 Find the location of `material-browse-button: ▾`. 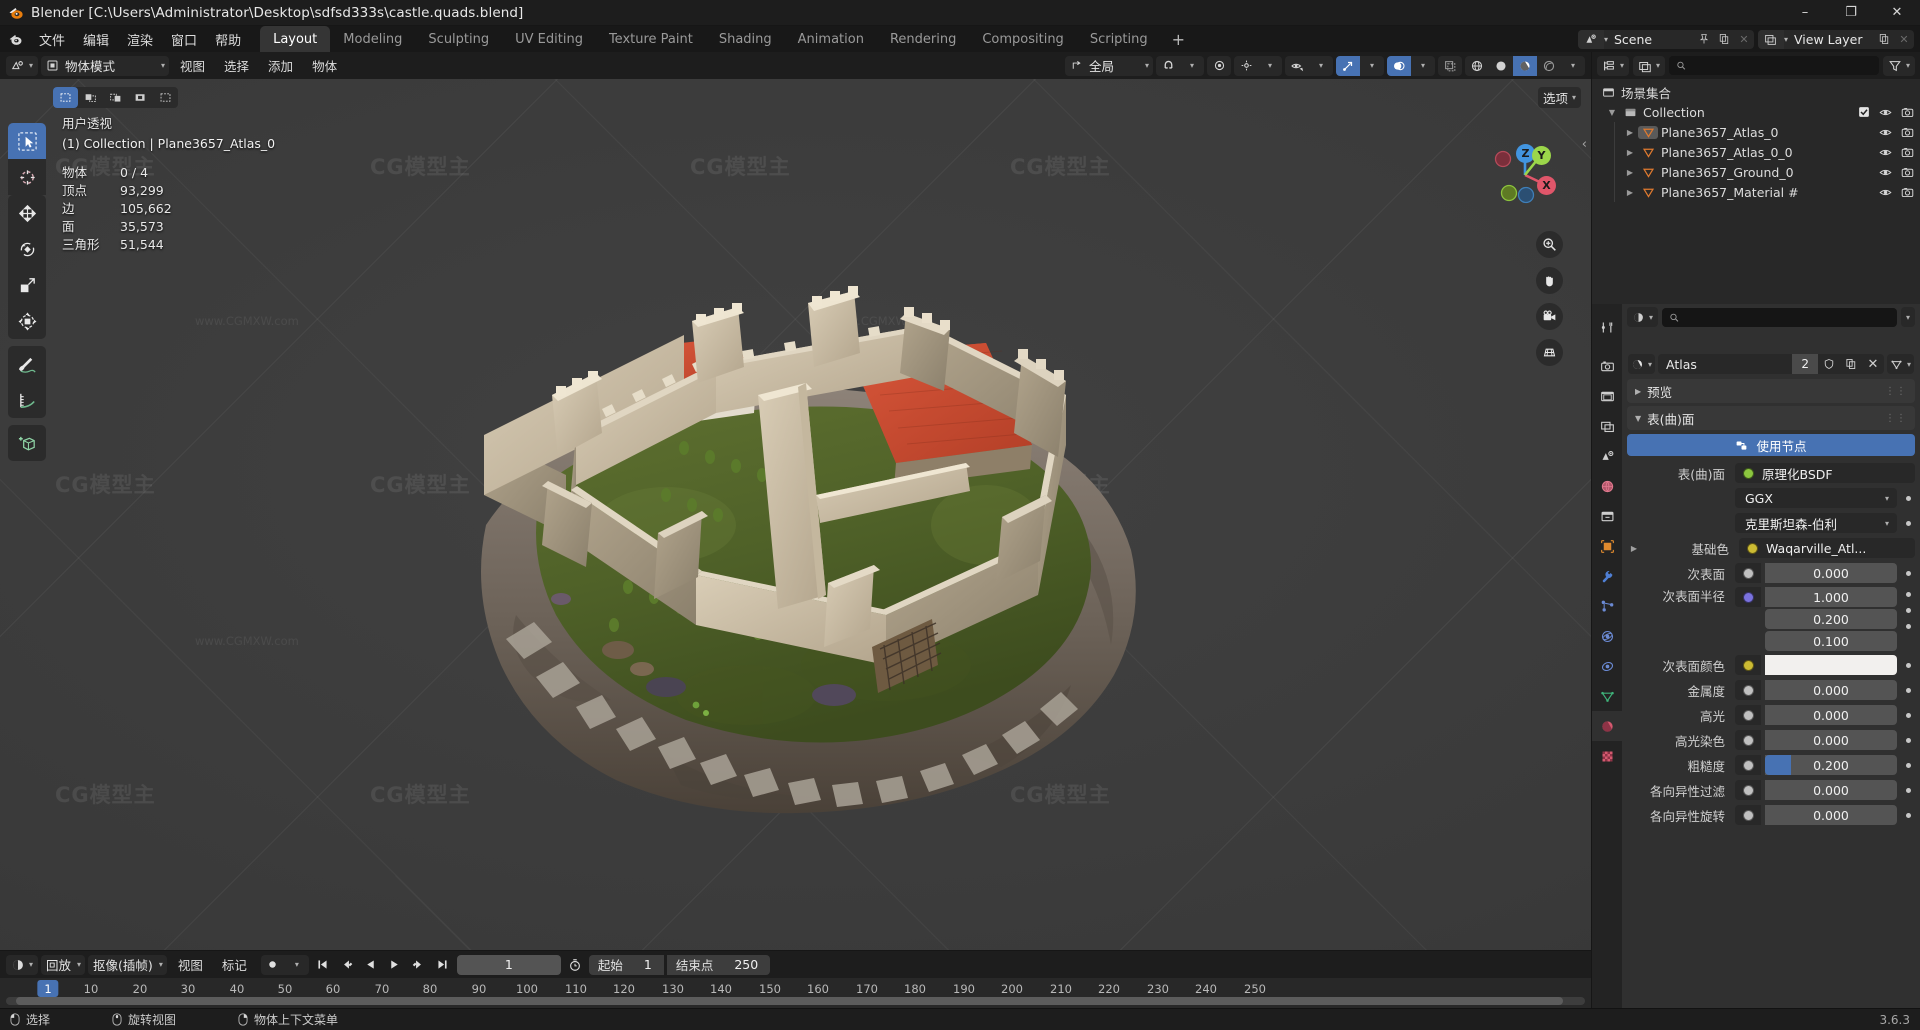

material-browse-button: ▾ is located at coordinates (1642, 364).